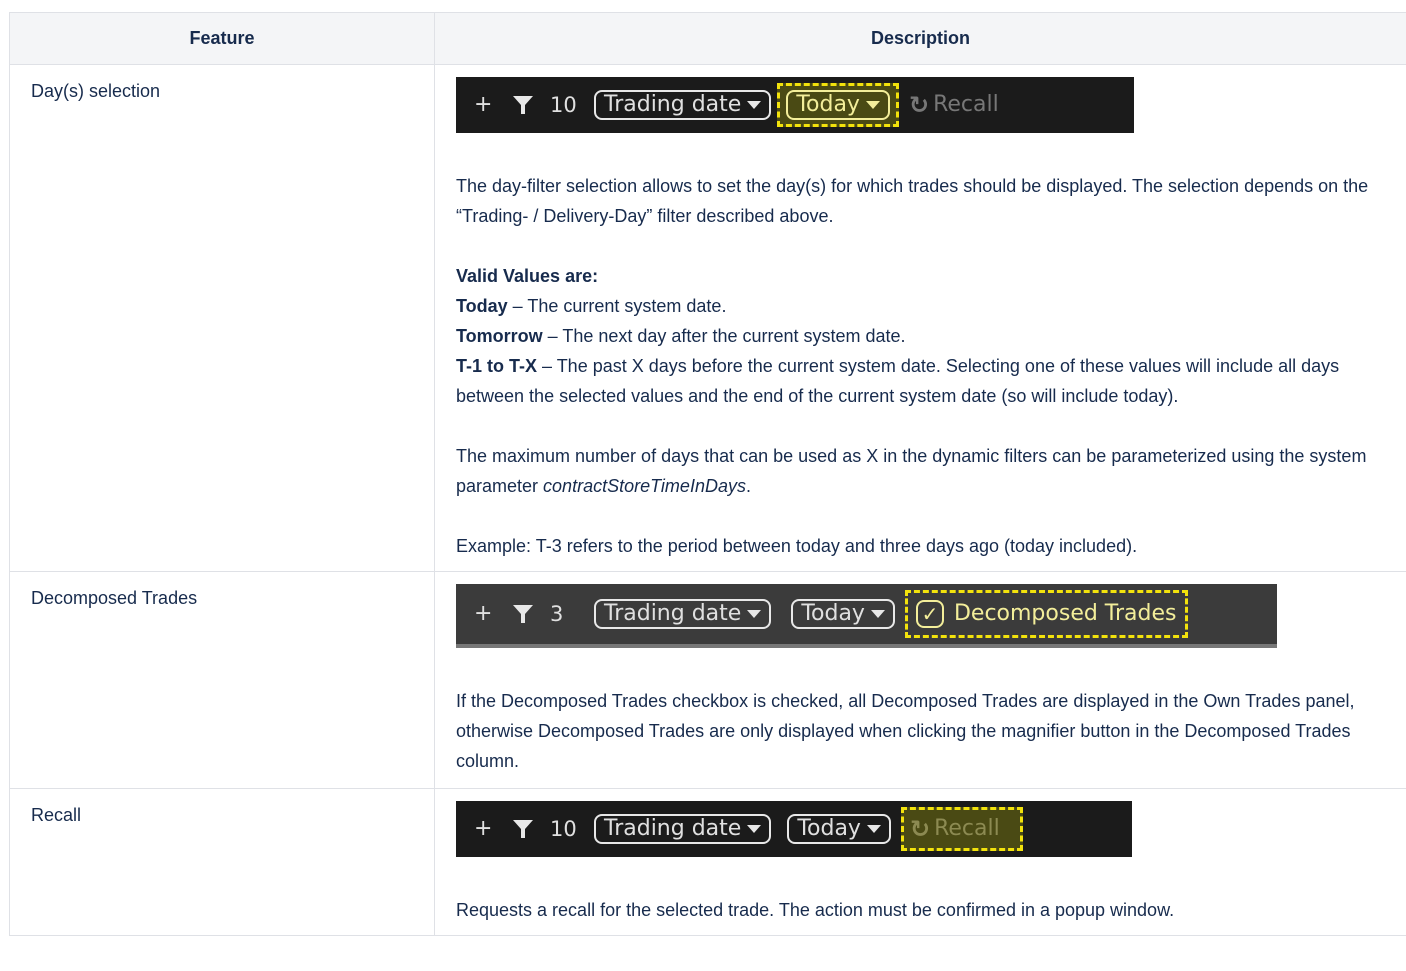 The image size is (1406, 971). Describe the element at coordinates (591, 306) in the screenshot. I see `value-today: Today – The current system date.` at that location.